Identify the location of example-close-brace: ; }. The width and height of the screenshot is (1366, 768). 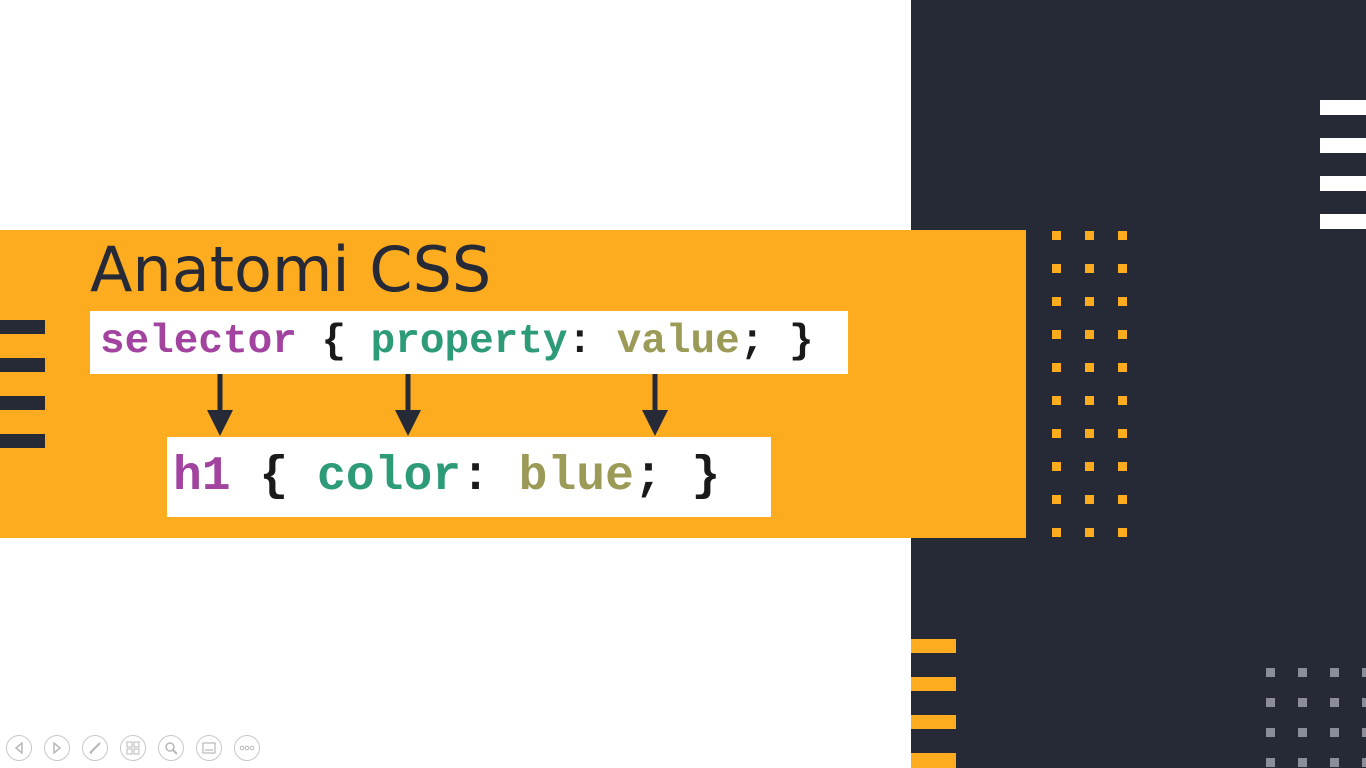
(677, 477).